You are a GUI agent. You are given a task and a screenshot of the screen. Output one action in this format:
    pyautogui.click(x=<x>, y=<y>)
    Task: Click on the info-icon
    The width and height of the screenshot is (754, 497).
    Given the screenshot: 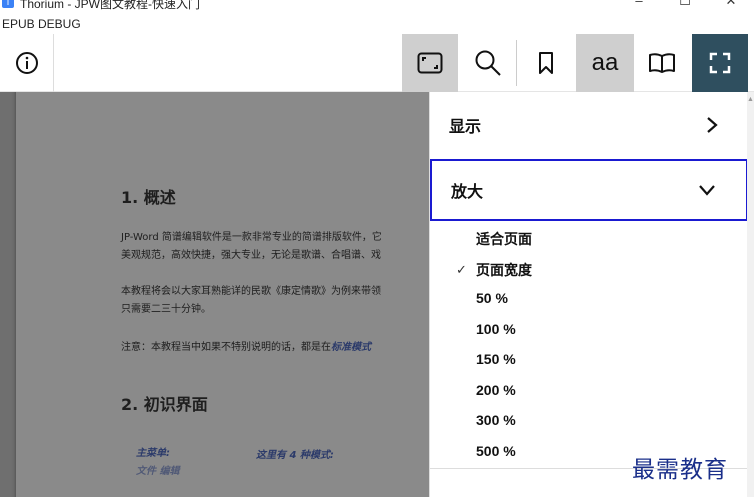 What is the action you would take?
    pyautogui.click(x=26, y=63)
    